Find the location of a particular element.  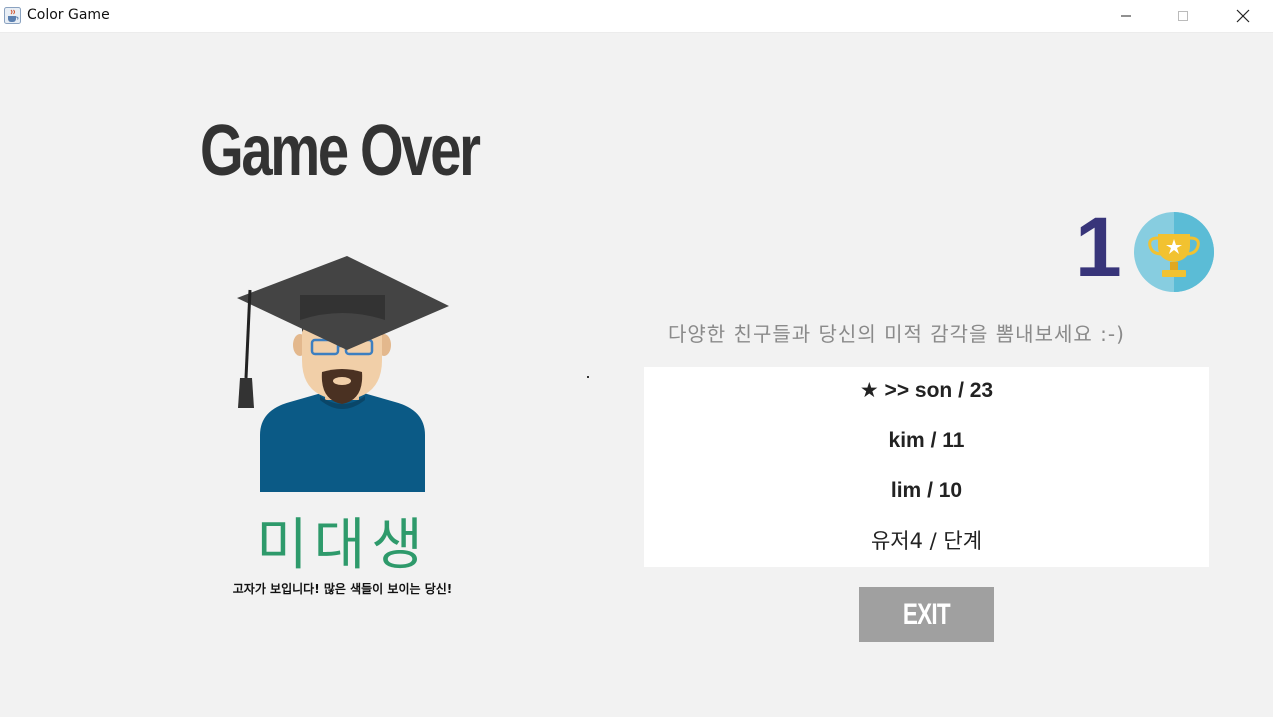

close-button is located at coordinates (1243, 16).